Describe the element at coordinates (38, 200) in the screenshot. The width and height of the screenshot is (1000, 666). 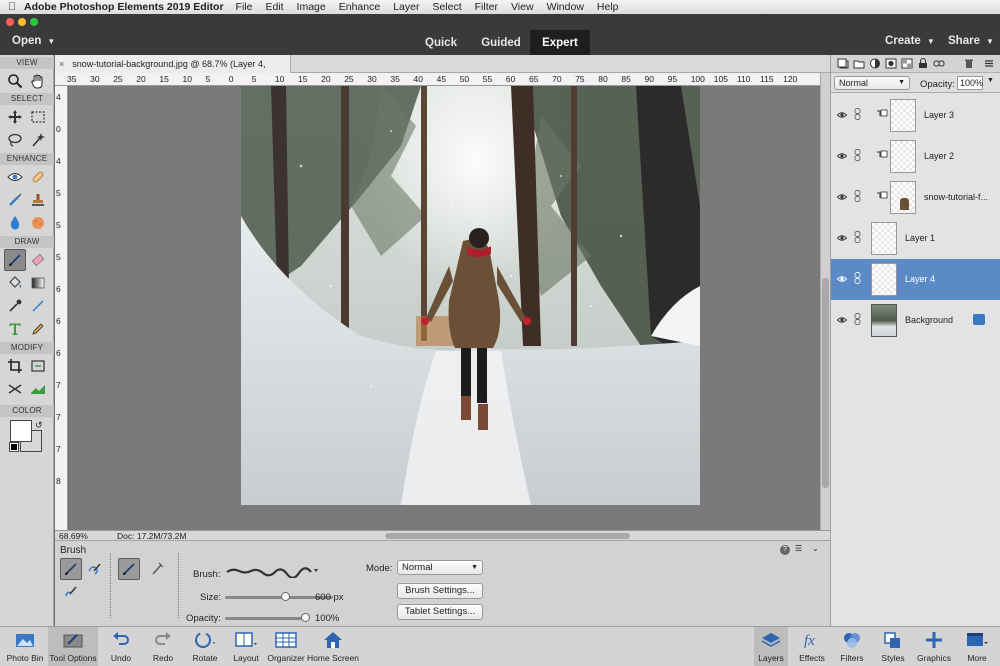
I see `clone-stamp-tool` at that location.